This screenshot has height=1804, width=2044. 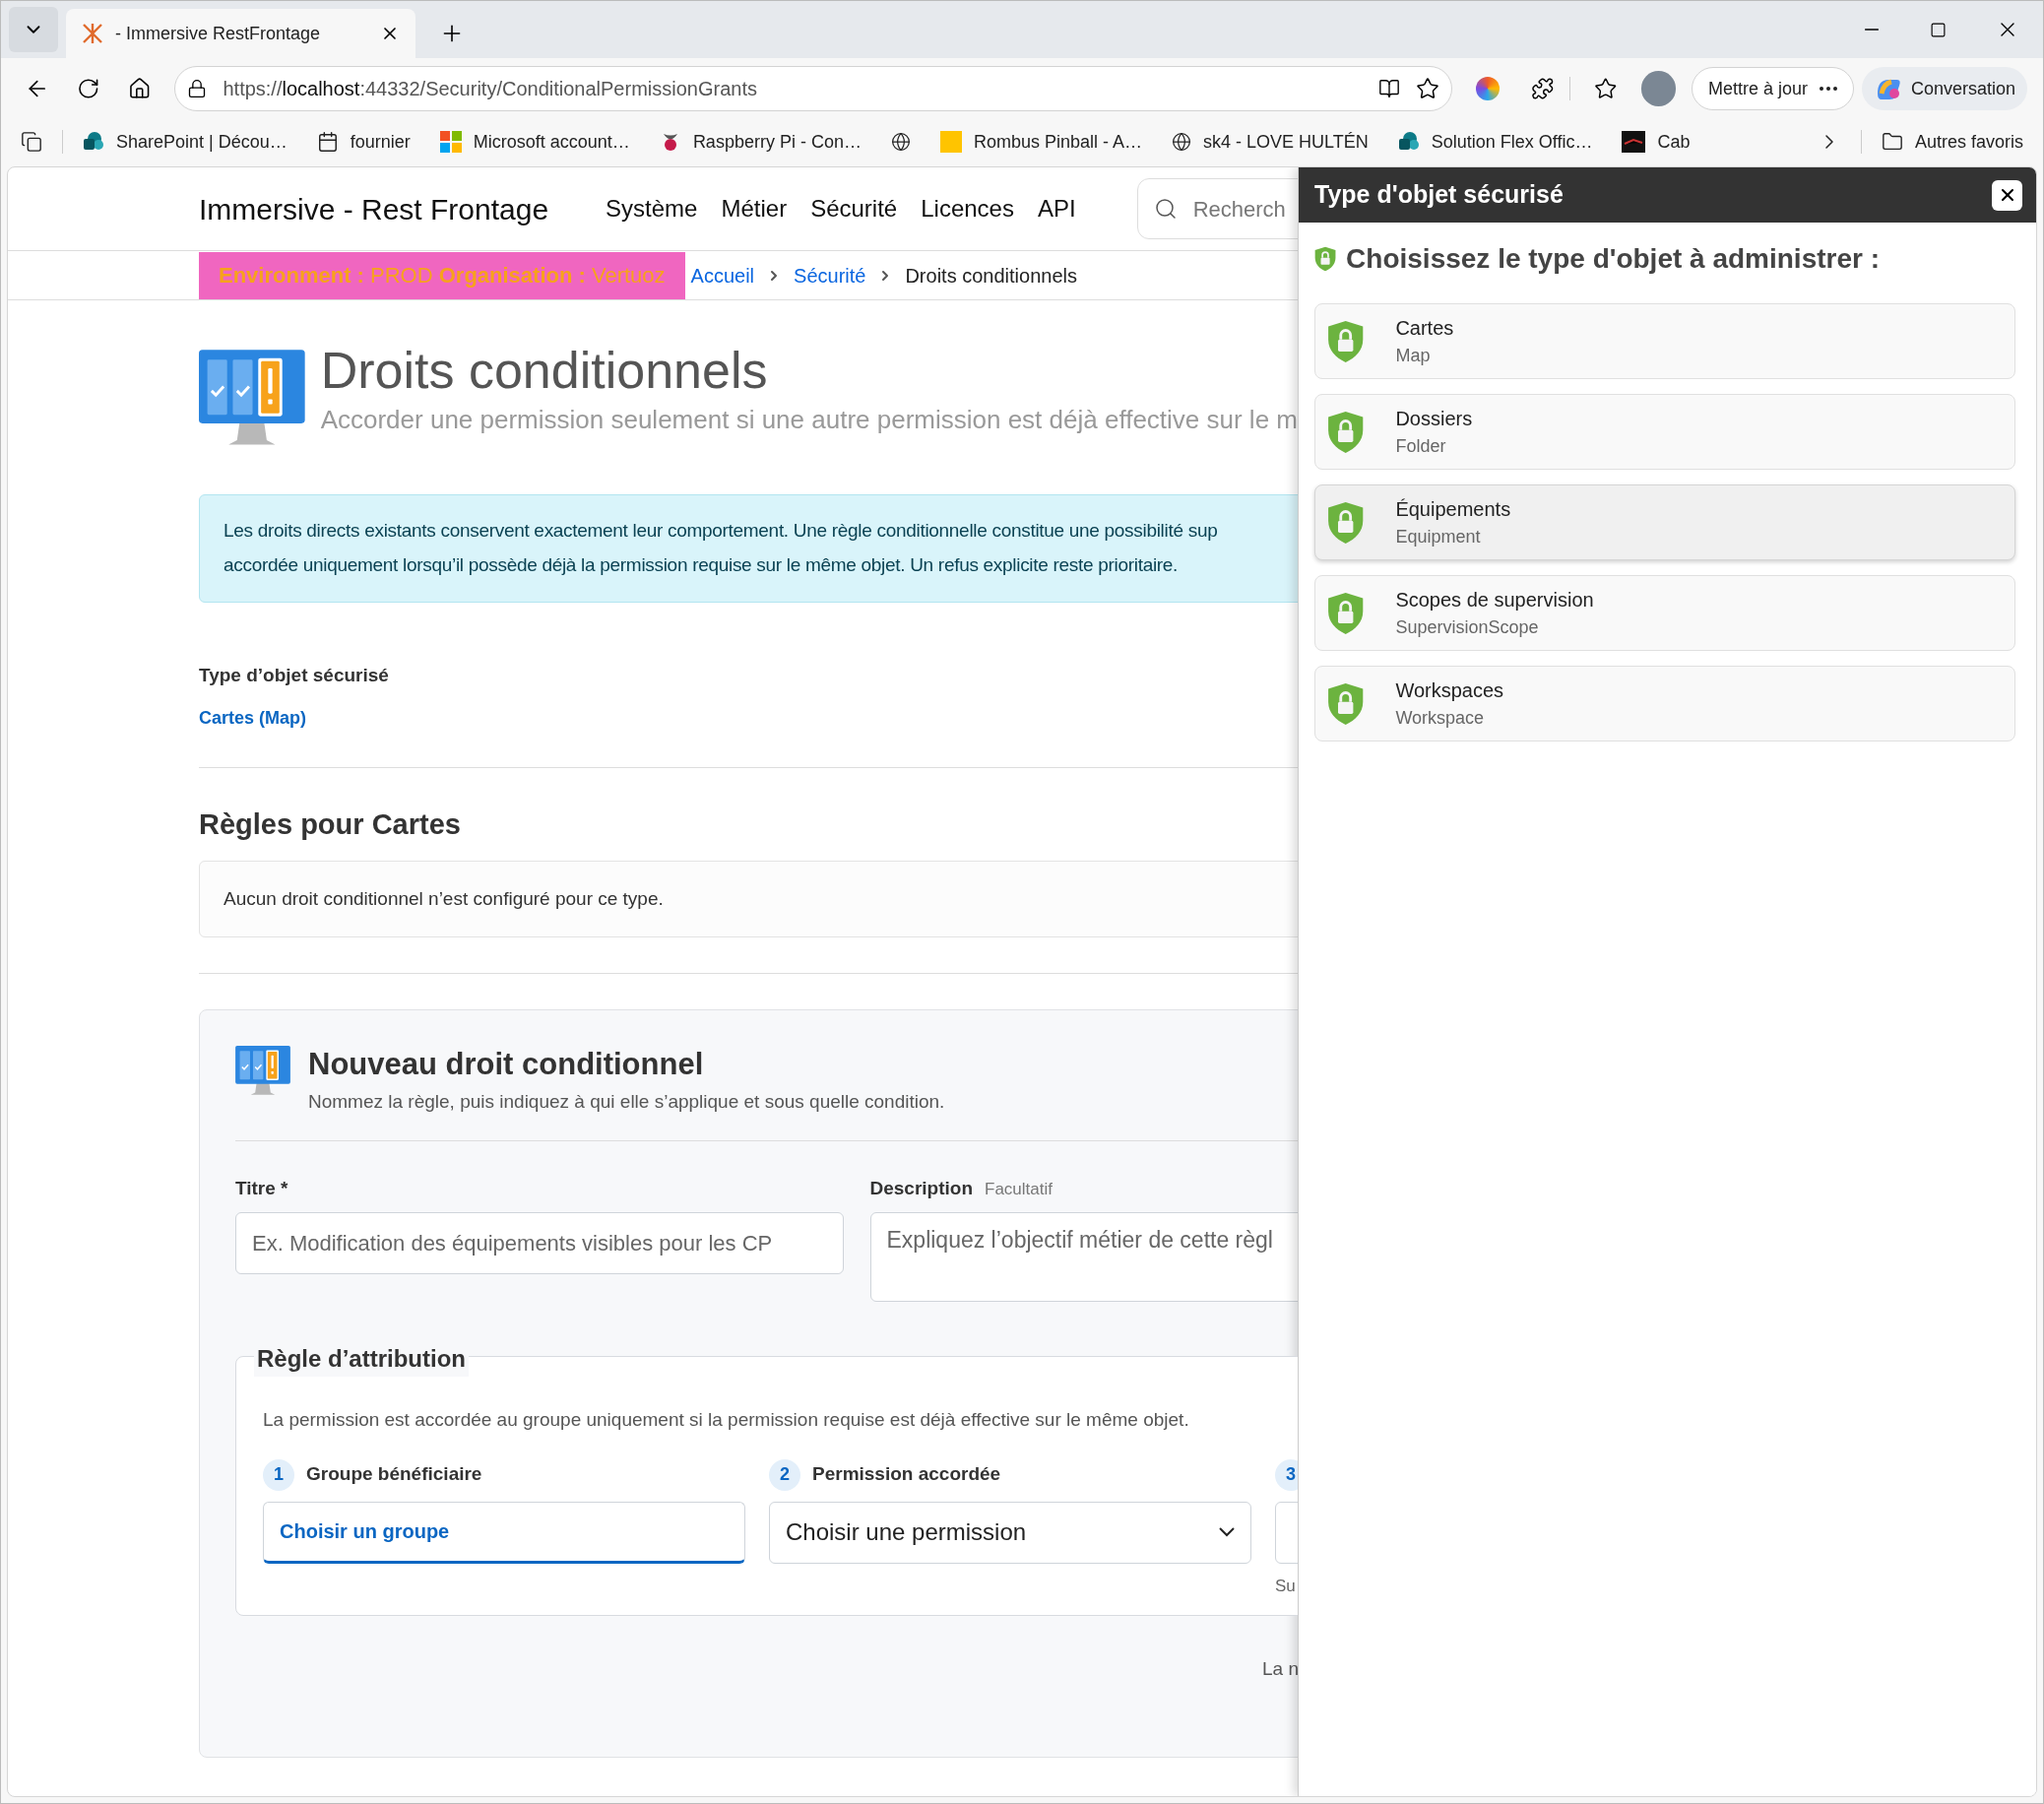 What do you see at coordinates (490, 89) in the screenshot?
I see `url-text: https://localhost:44332/Security/ConditionalPermissionGrants` at bounding box center [490, 89].